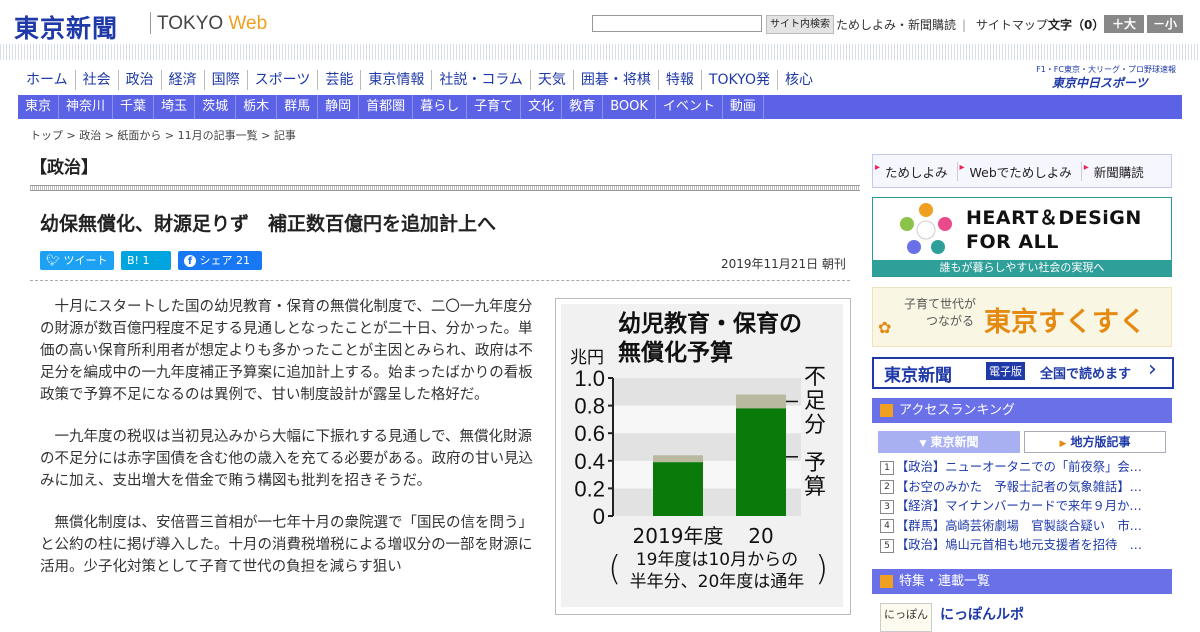 The height and width of the screenshot is (632, 1200). I want to click on trial-subscribe-link: ためしよみ・新聞購読, so click(896, 25).